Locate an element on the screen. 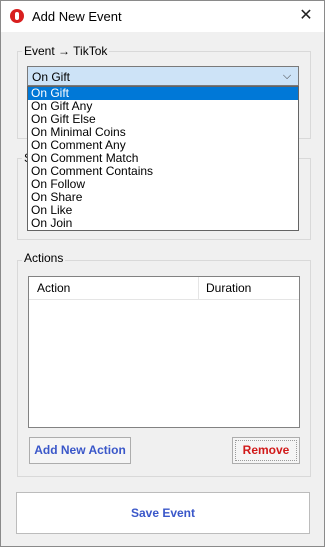 Image resolution: width=325 pixels, height=547 pixels. remove-action-button: Remove is located at coordinates (266, 450).